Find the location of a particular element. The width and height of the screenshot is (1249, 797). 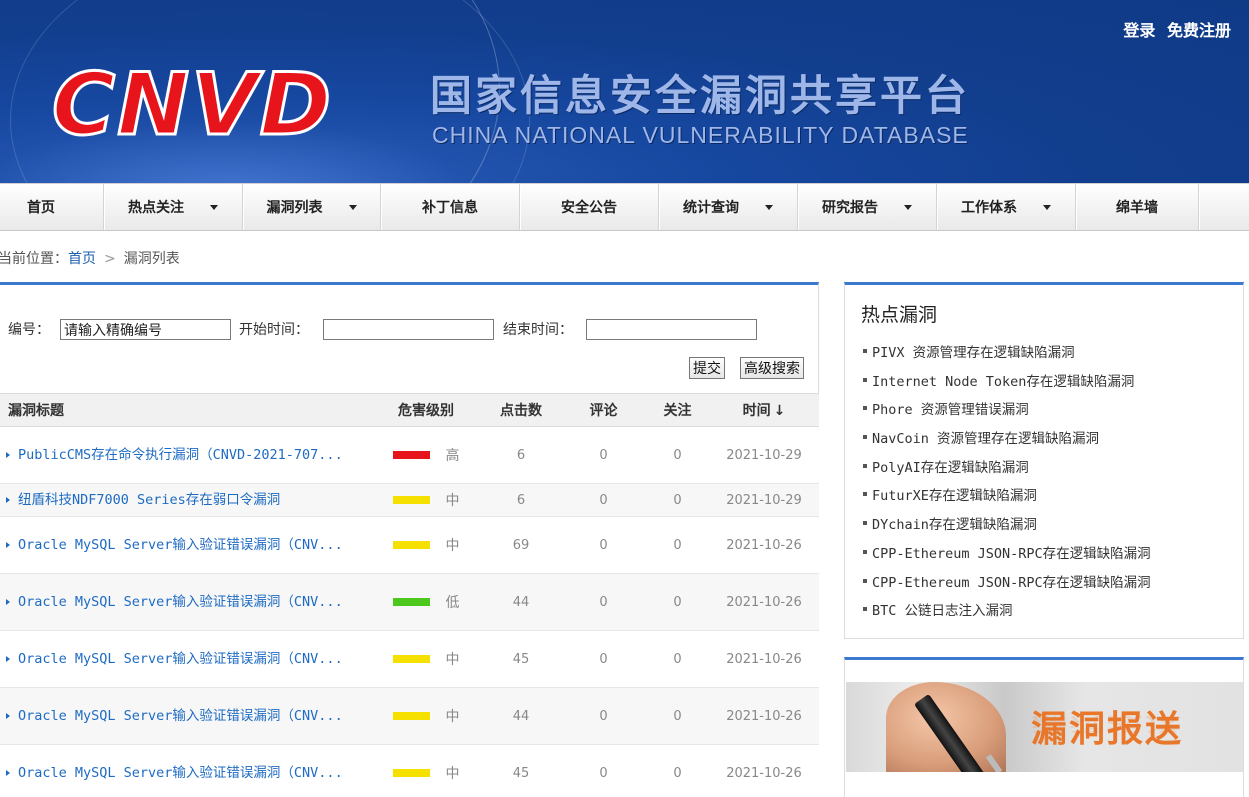

hot-vuln-item: Internet Node Token存在逻辑缺陷漏洞 is located at coordinates (1007, 384).